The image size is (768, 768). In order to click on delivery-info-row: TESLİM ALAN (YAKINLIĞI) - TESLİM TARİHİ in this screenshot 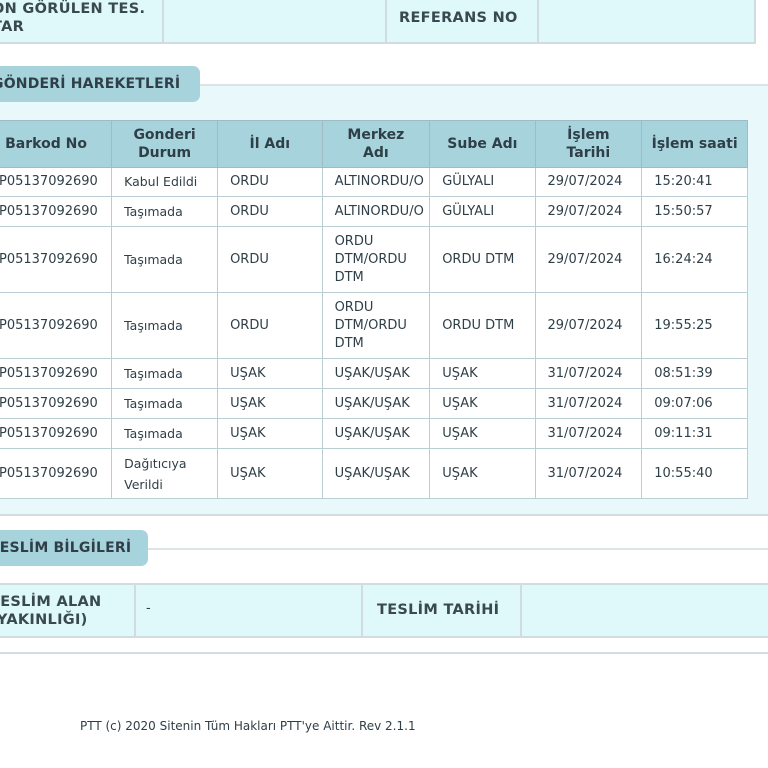, I will do `click(384, 610)`.